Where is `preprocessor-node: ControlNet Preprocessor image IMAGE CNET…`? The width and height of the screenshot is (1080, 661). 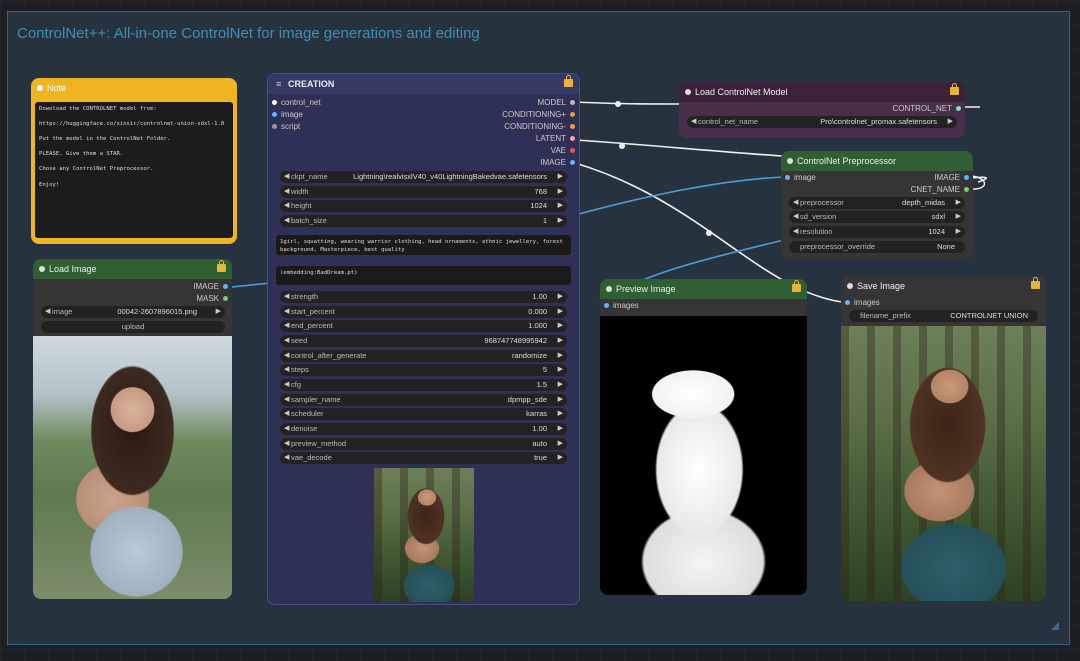 preprocessor-node: ControlNet Preprocessor image IMAGE CNET… is located at coordinates (877, 205).